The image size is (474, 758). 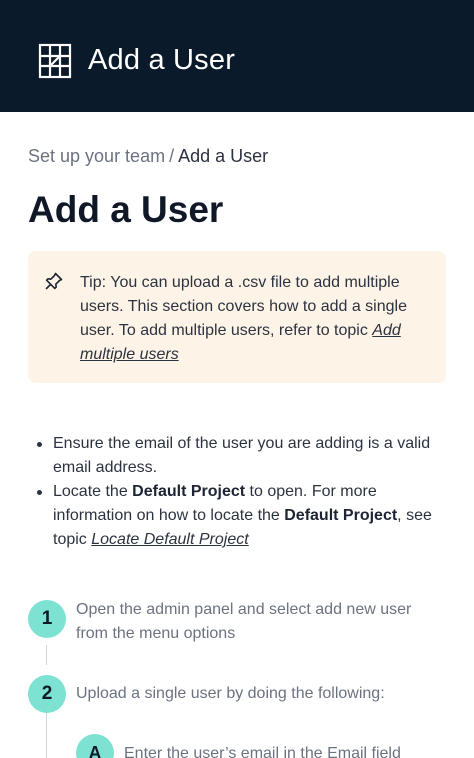 What do you see at coordinates (93, 491) in the screenshot?
I see `prerequisite-text: Locate the` at bounding box center [93, 491].